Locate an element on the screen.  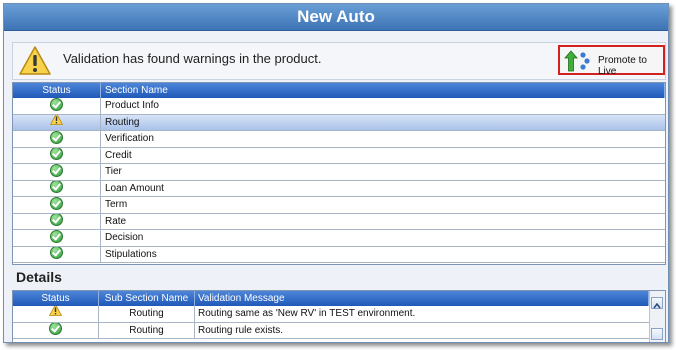
section-row: Term is located at coordinates (339, 205).